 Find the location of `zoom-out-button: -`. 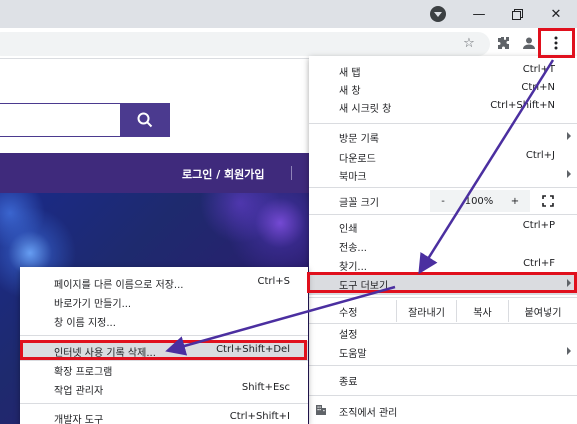

zoom-out-button: - is located at coordinates (443, 201).